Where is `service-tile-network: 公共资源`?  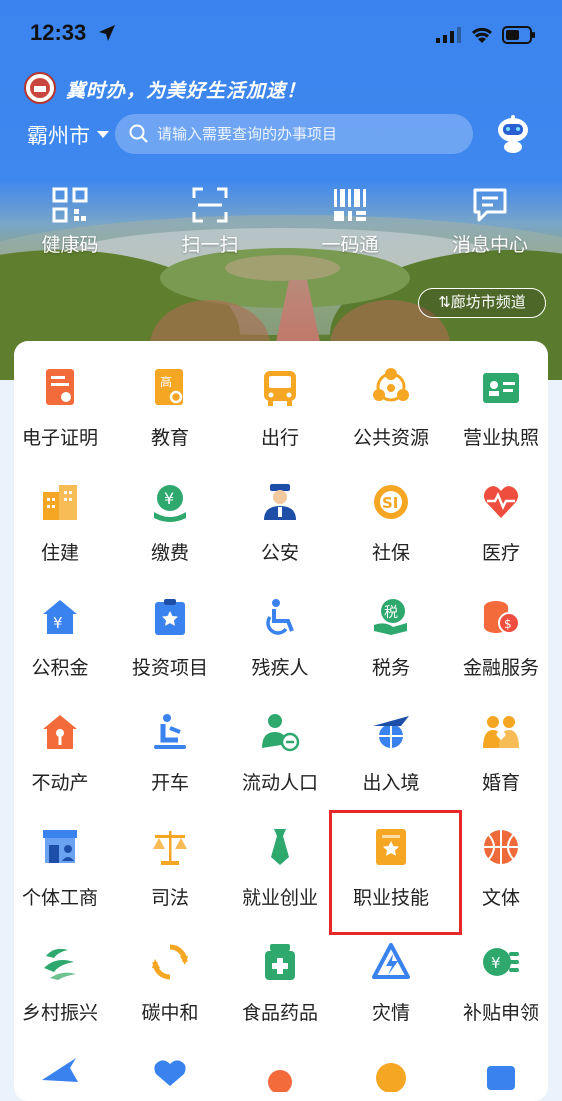
service-tile-network: 公共资源 is located at coordinates (391, 402).